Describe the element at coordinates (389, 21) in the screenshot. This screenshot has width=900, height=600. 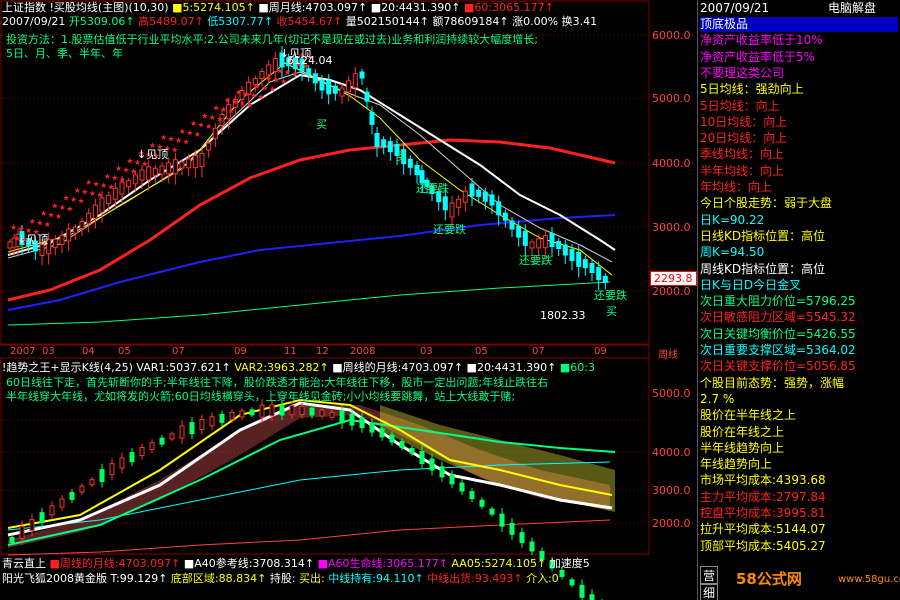
I see `row-item: 量502150144↑` at that location.